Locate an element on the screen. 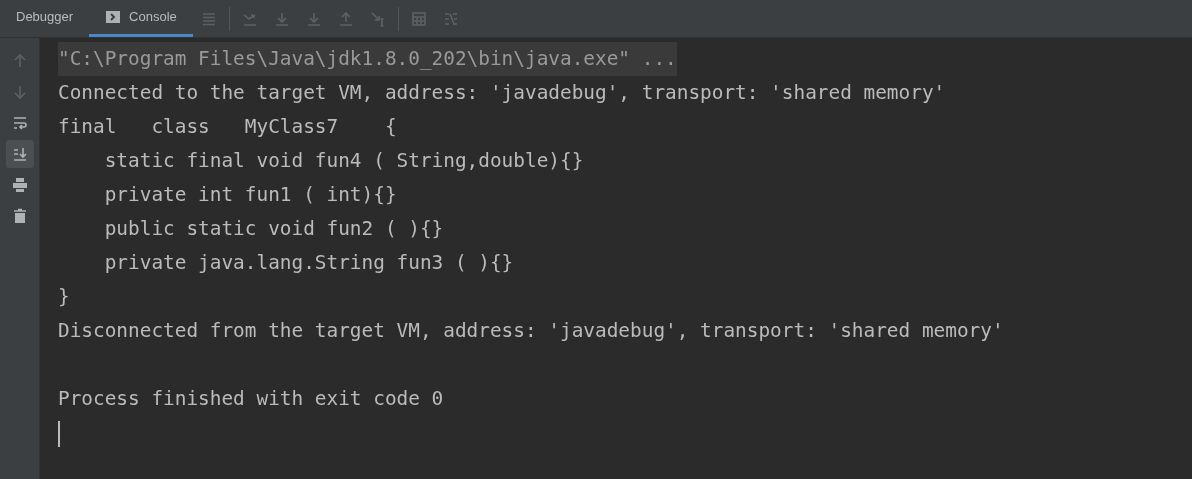 The height and width of the screenshot is (479, 1192). console-output: Process finished with exit code 0 is located at coordinates (251, 399).